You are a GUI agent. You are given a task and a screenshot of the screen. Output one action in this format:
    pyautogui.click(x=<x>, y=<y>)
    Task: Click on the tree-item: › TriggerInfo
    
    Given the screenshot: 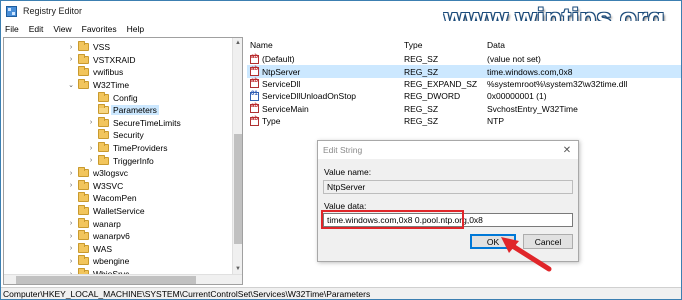 What is the action you would take?
    pyautogui.click(x=120, y=160)
    